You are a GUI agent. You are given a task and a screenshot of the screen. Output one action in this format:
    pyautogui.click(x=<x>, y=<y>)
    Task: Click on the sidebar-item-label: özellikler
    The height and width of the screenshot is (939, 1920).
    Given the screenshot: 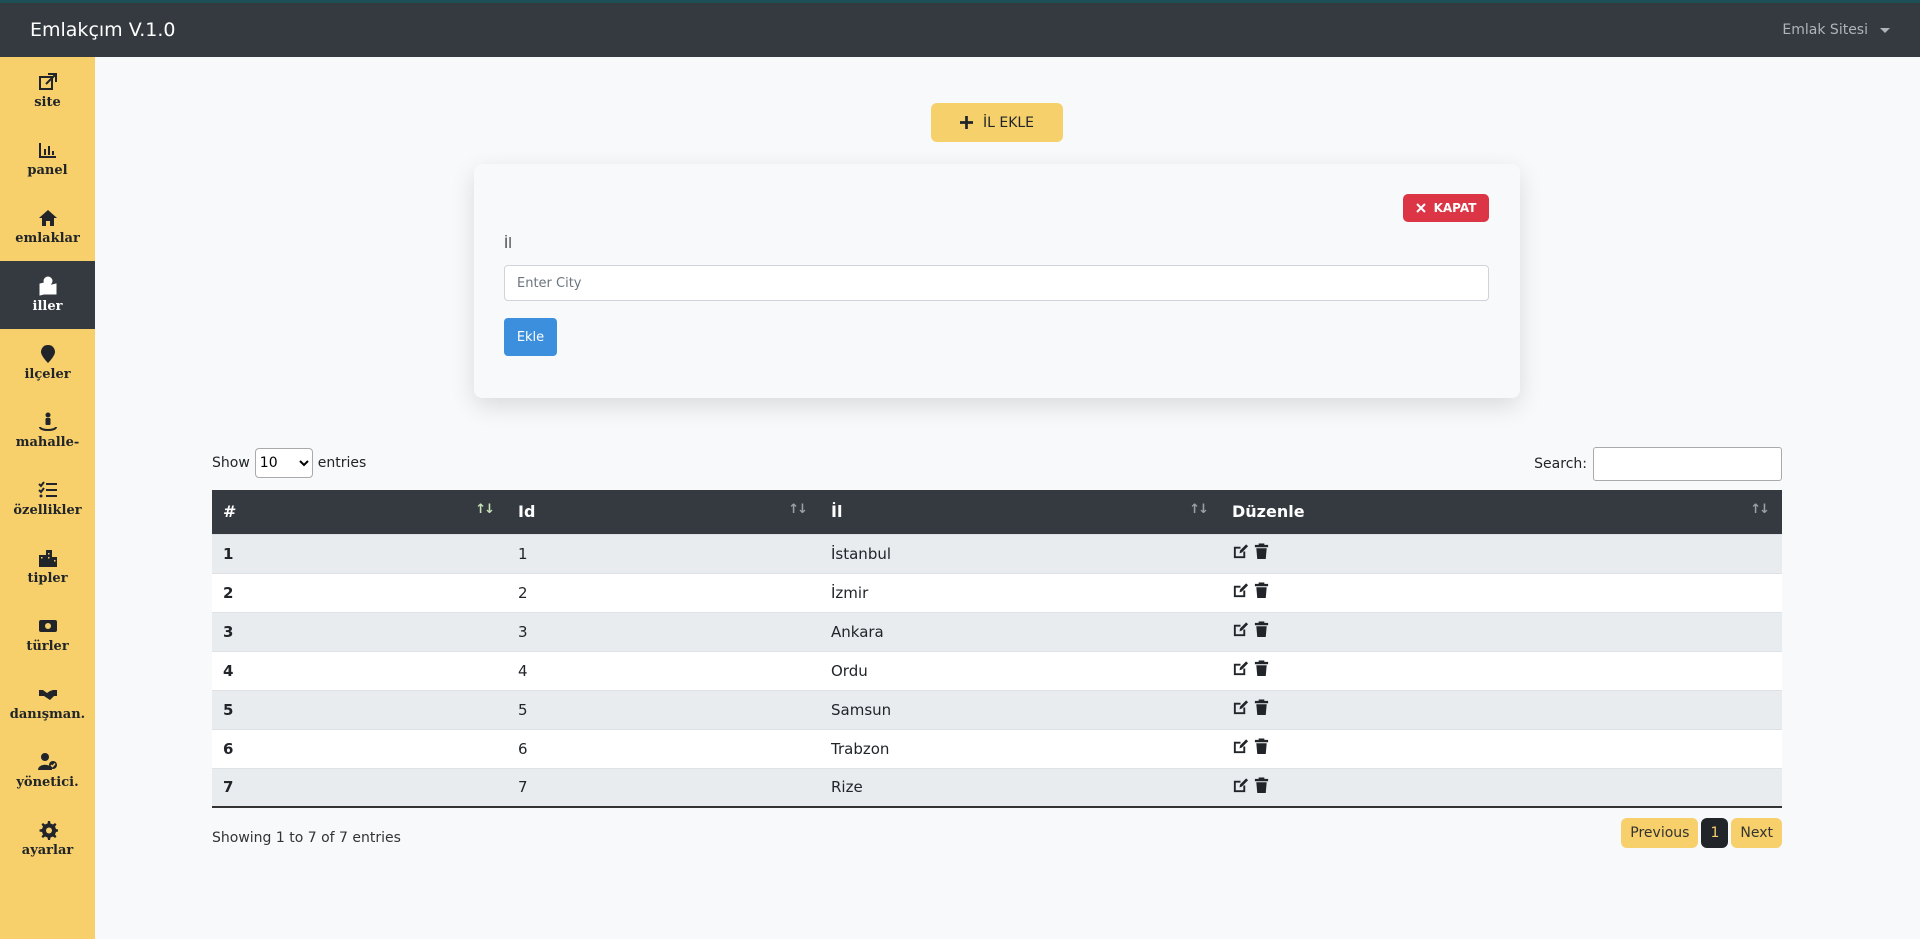 What is the action you would take?
    pyautogui.click(x=47, y=510)
    